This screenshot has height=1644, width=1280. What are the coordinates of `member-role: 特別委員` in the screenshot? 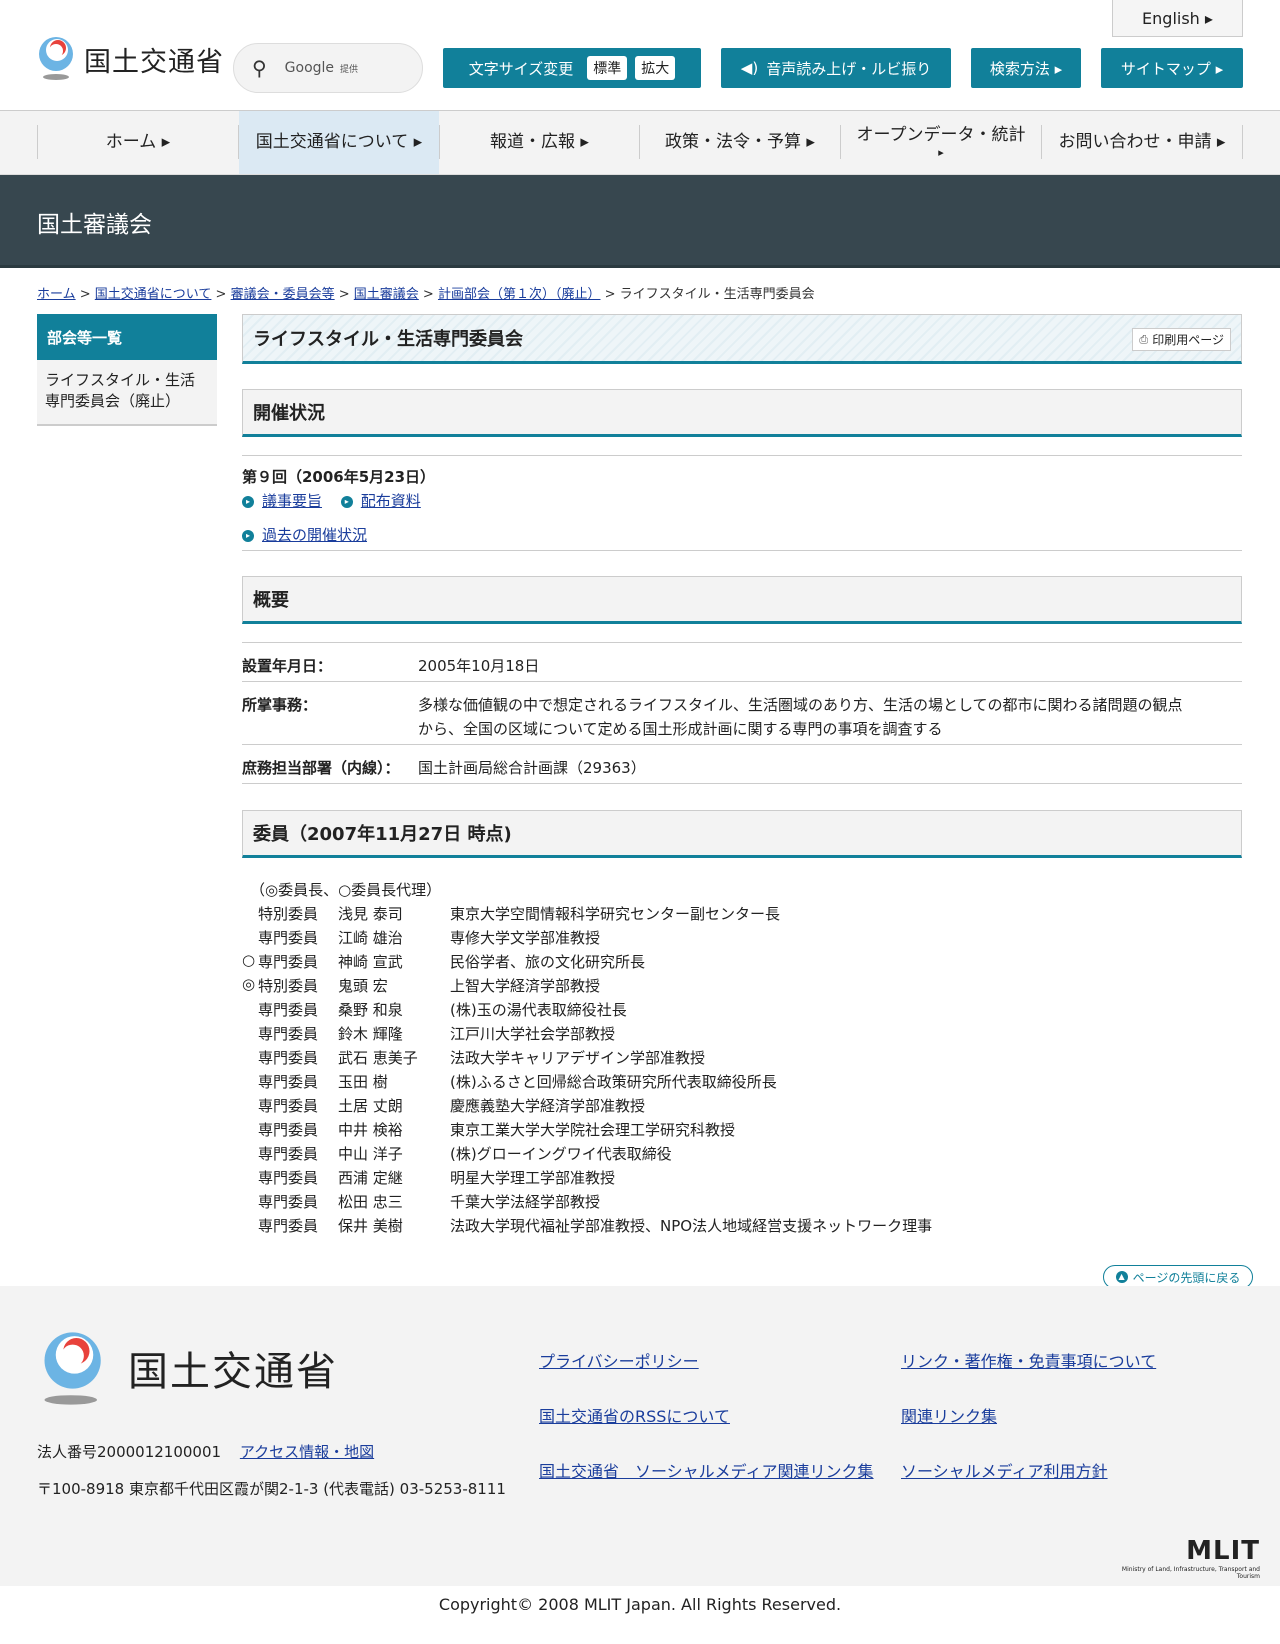 It's located at (288, 914).